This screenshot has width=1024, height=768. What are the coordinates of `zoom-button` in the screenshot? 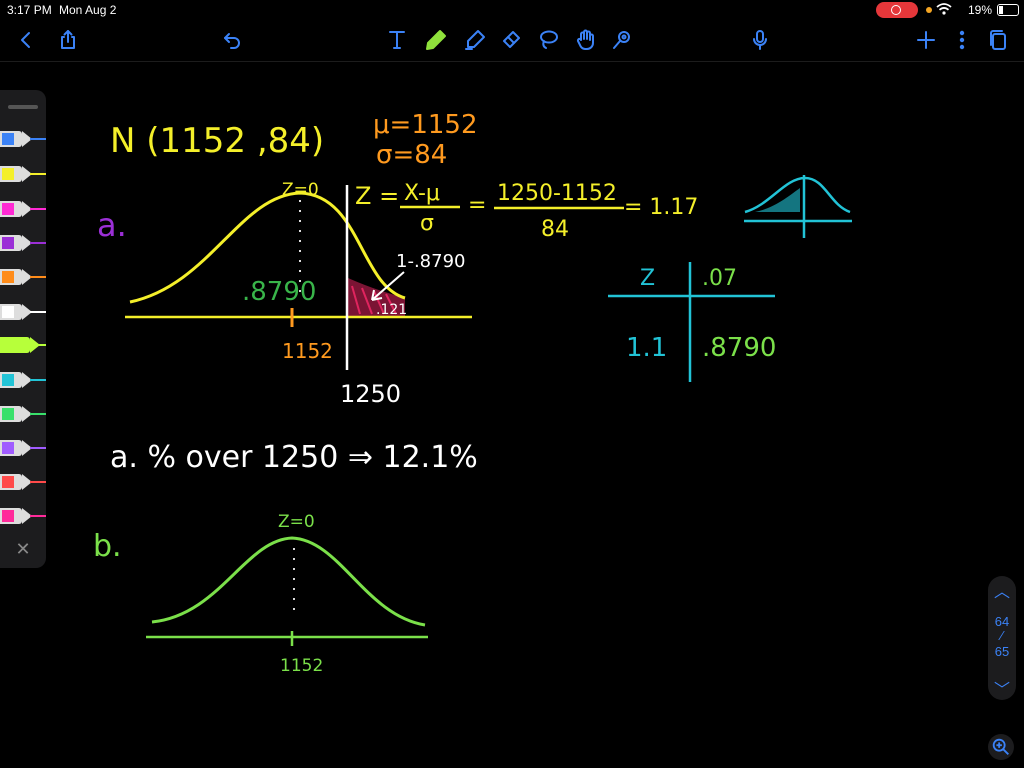 It's located at (1001, 747).